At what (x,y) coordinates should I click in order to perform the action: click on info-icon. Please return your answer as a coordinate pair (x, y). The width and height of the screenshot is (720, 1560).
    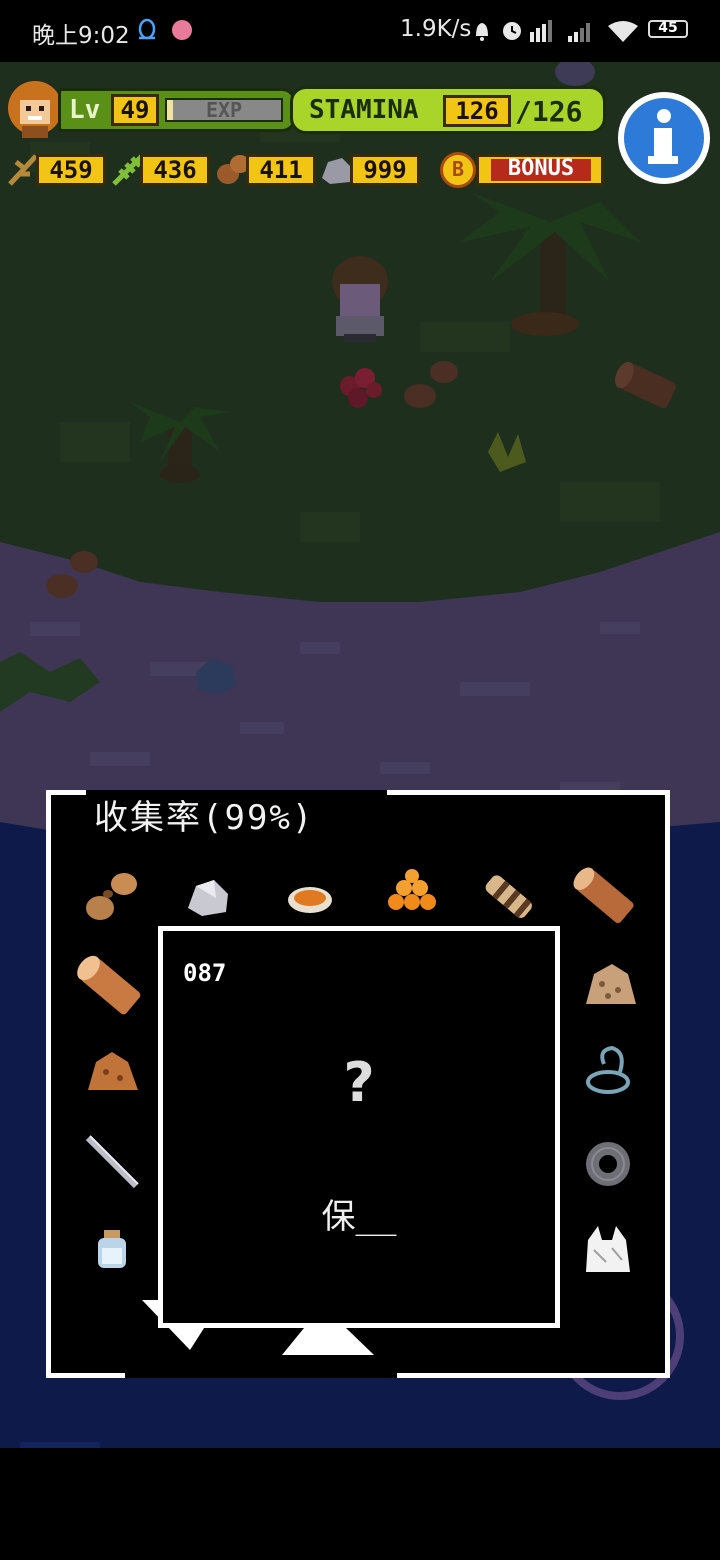
    Looking at the image, I should click on (664, 138).